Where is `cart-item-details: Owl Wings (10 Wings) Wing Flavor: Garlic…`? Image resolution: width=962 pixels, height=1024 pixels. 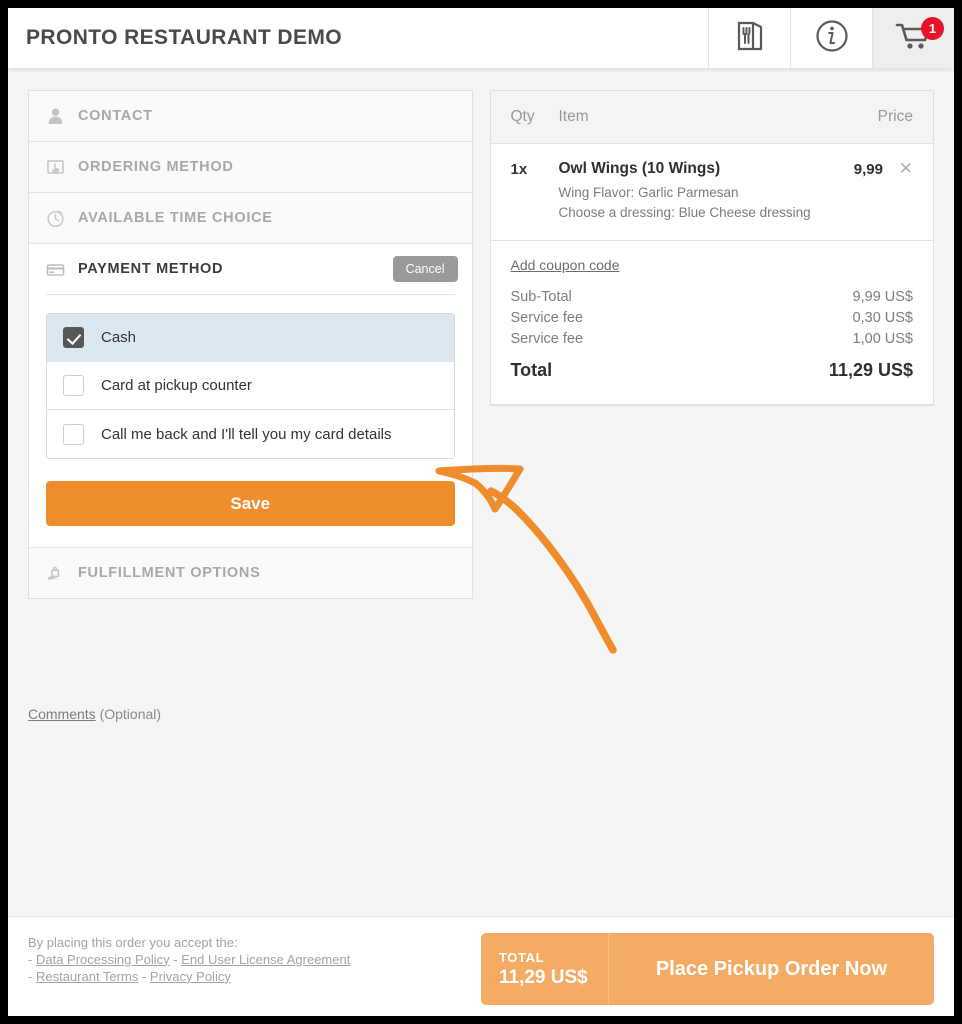
cart-item-details: Owl Wings (10 Wings) Wing Flavor: Garlic… is located at coordinates (706, 191).